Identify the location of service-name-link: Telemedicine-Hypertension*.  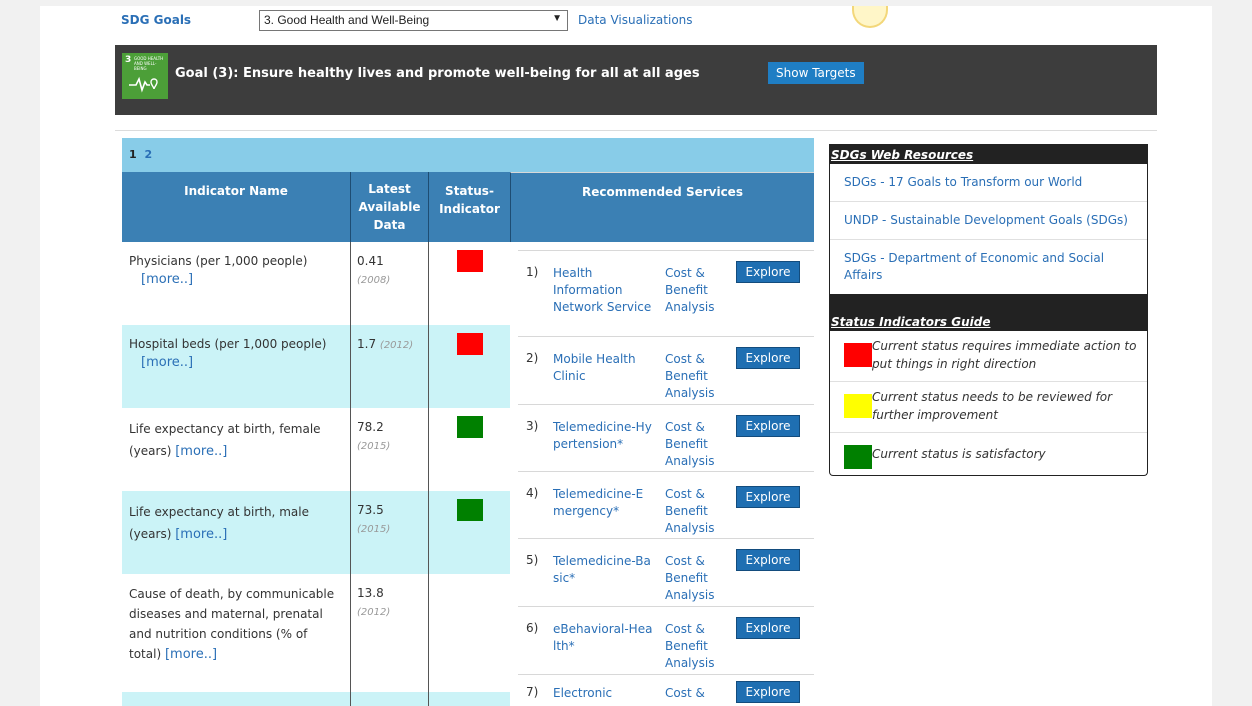
(603, 436).